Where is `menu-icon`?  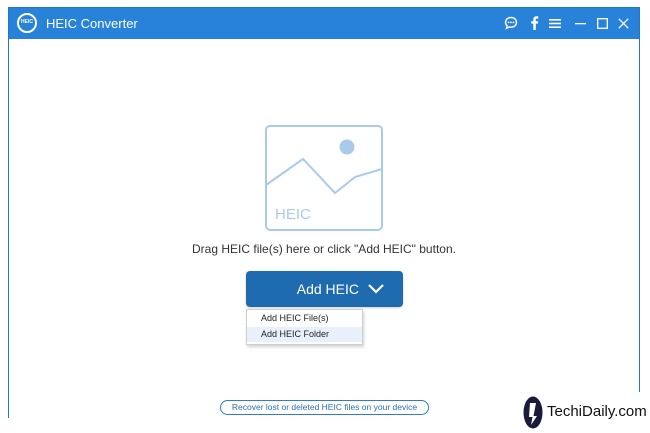 menu-icon is located at coordinates (555, 23).